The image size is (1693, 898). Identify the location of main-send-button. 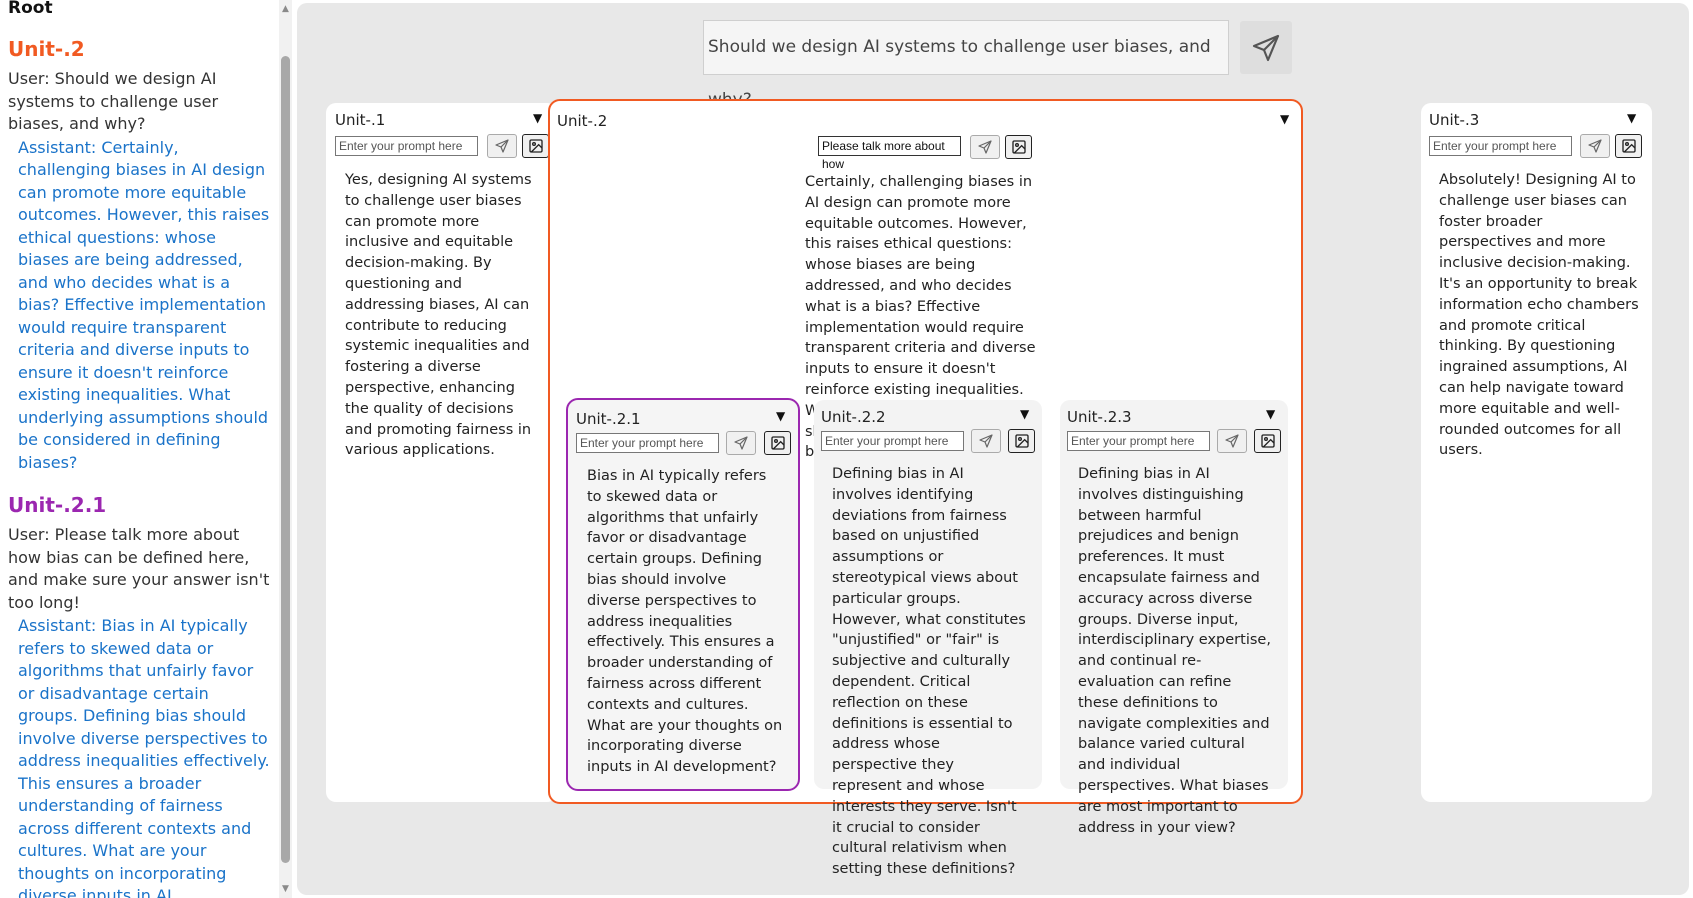
(1266, 47).